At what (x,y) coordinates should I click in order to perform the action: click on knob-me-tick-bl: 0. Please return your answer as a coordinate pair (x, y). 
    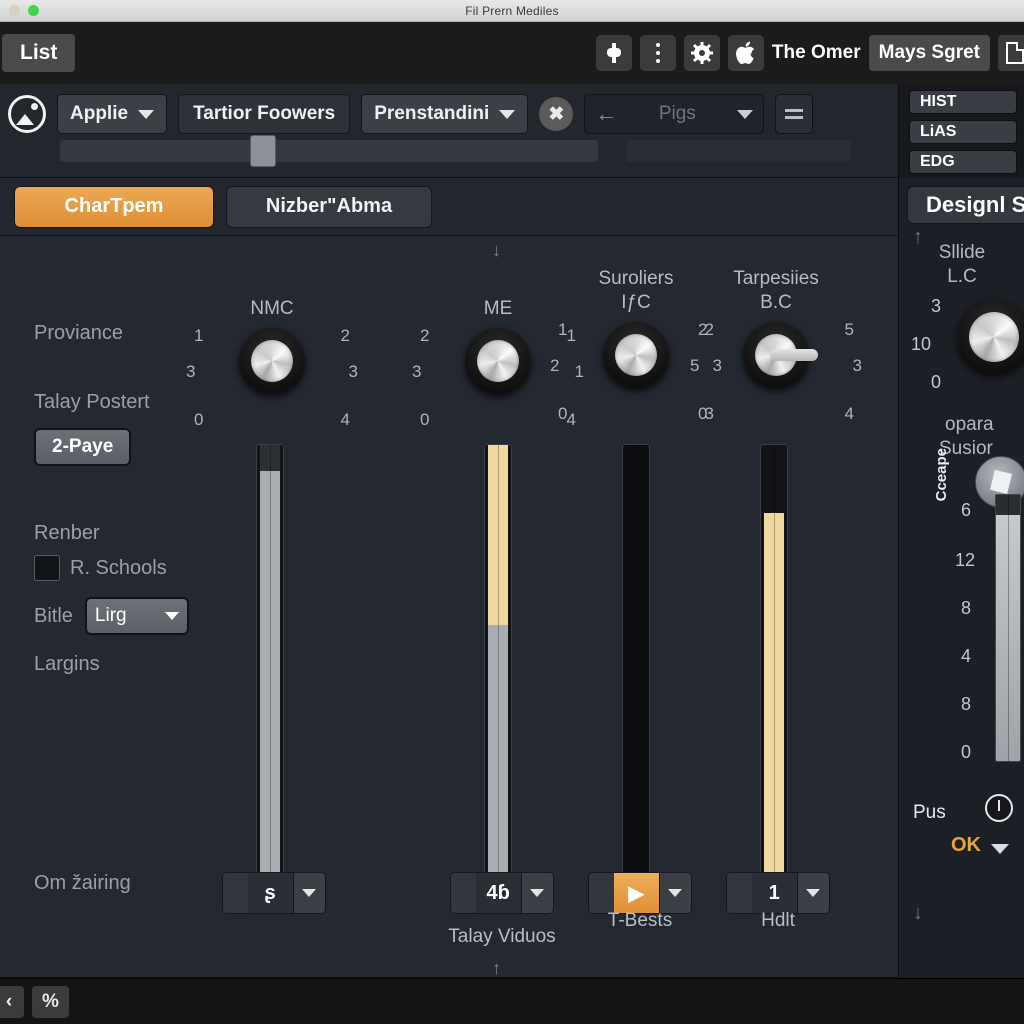
    Looking at the image, I should click on (425, 419).